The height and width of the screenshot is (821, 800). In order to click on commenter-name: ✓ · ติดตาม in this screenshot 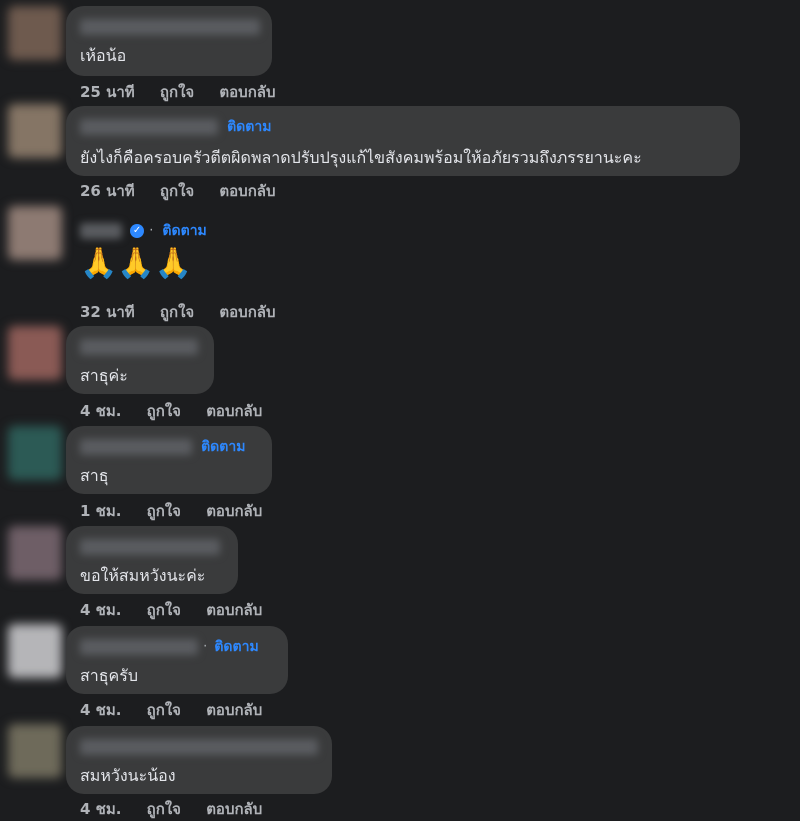, I will do `click(143, 230)`.